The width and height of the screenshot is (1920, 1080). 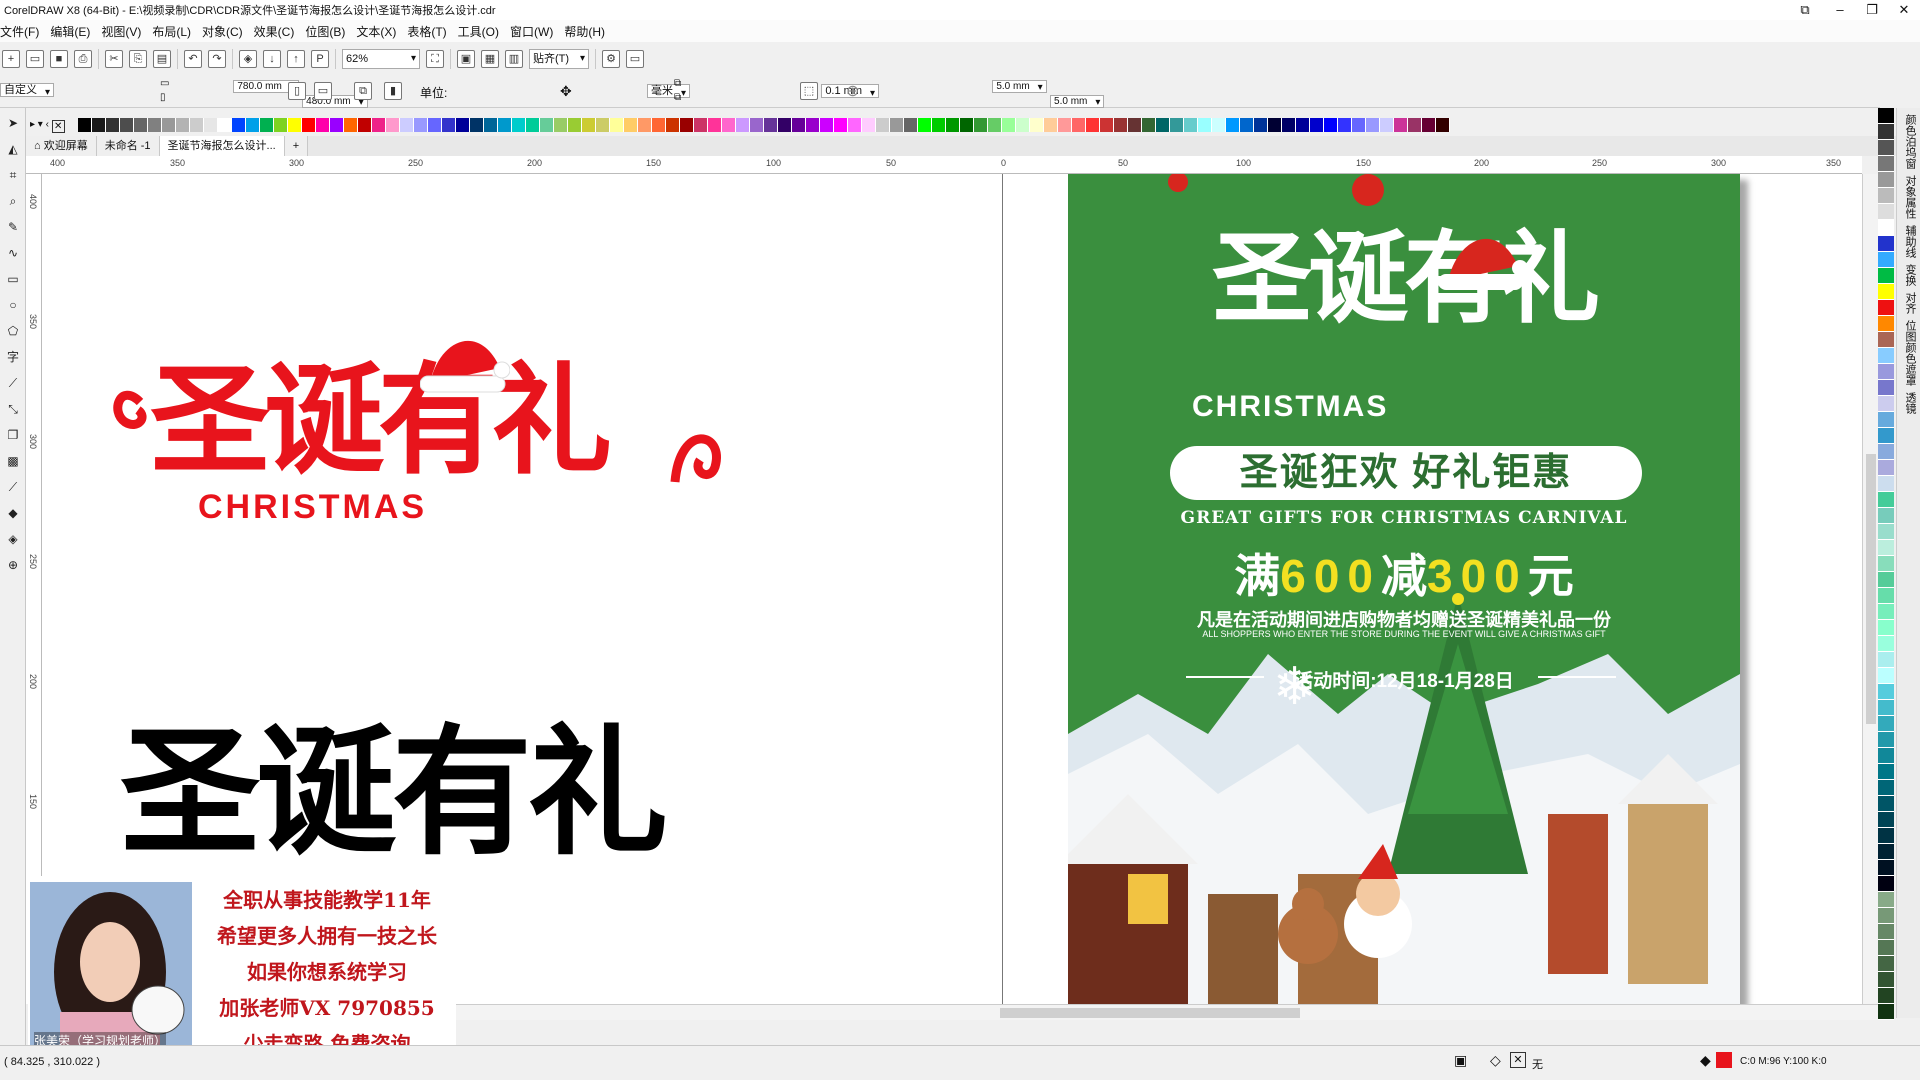 What do you see at coordinates (193, 59) in the screenshot?
I see `undo-icon: ↶` at bounding box center [193, 59].